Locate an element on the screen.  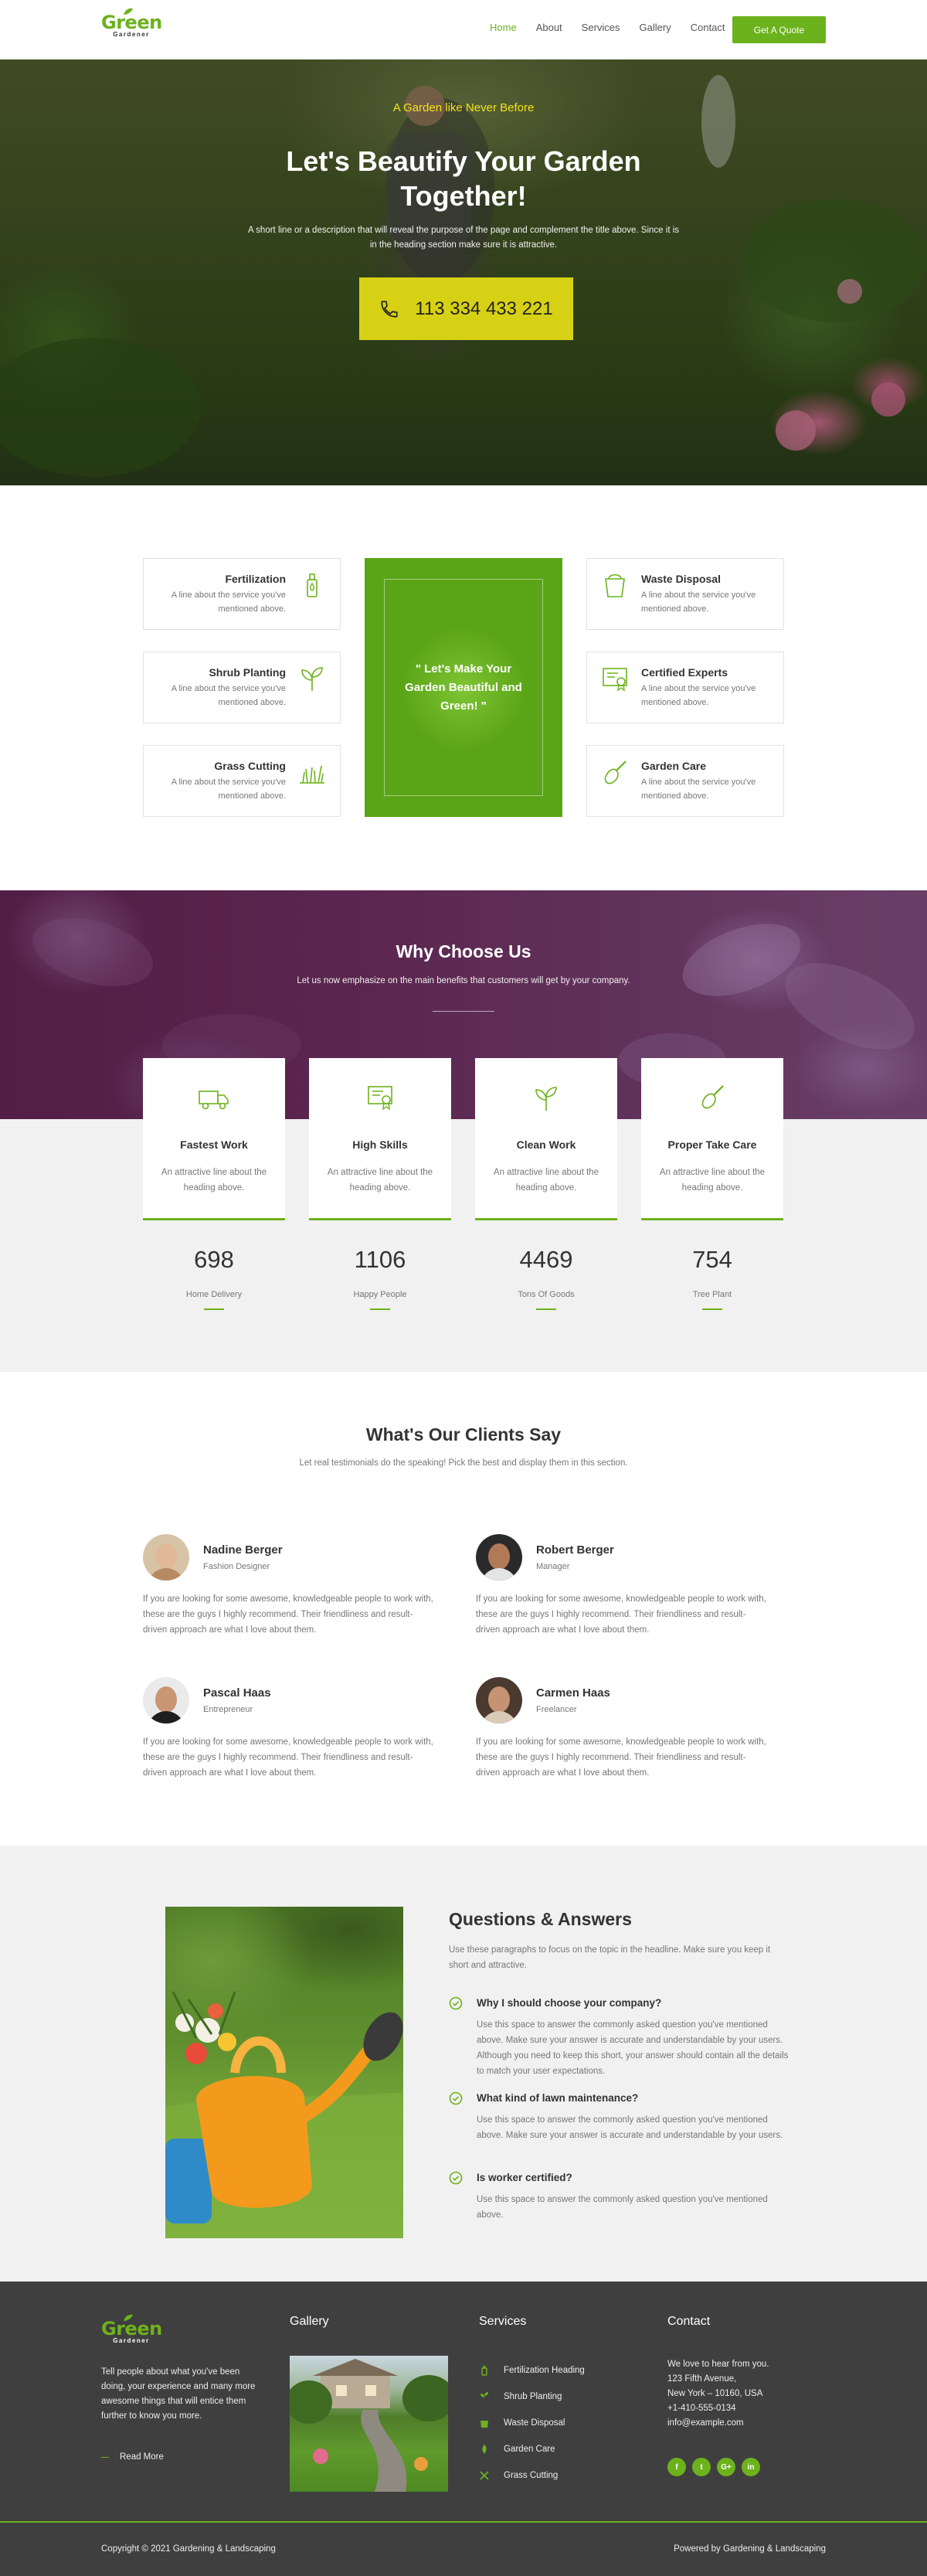
feature-title: High Skills is located at coordinates (380, 1144).